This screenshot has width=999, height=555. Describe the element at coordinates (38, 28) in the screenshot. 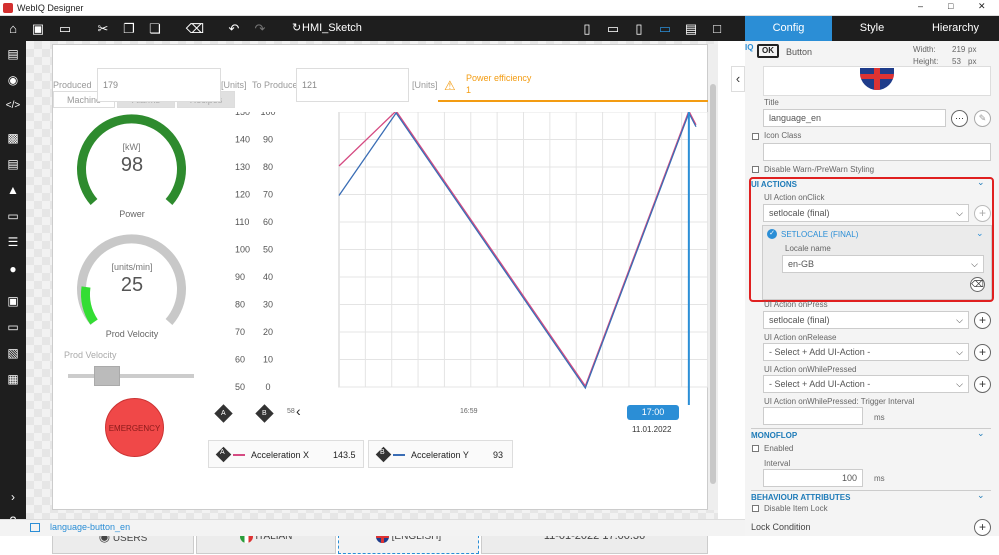

I see `save-icon: ▣` at that location.